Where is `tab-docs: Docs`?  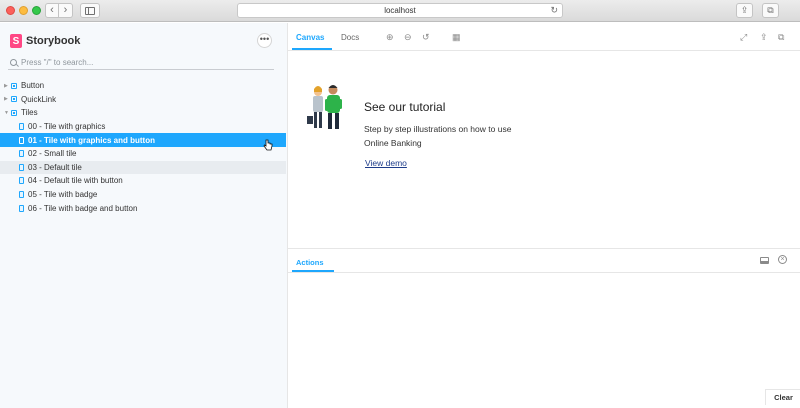
tab-docs: Docs is located at coordinates (350, 37).